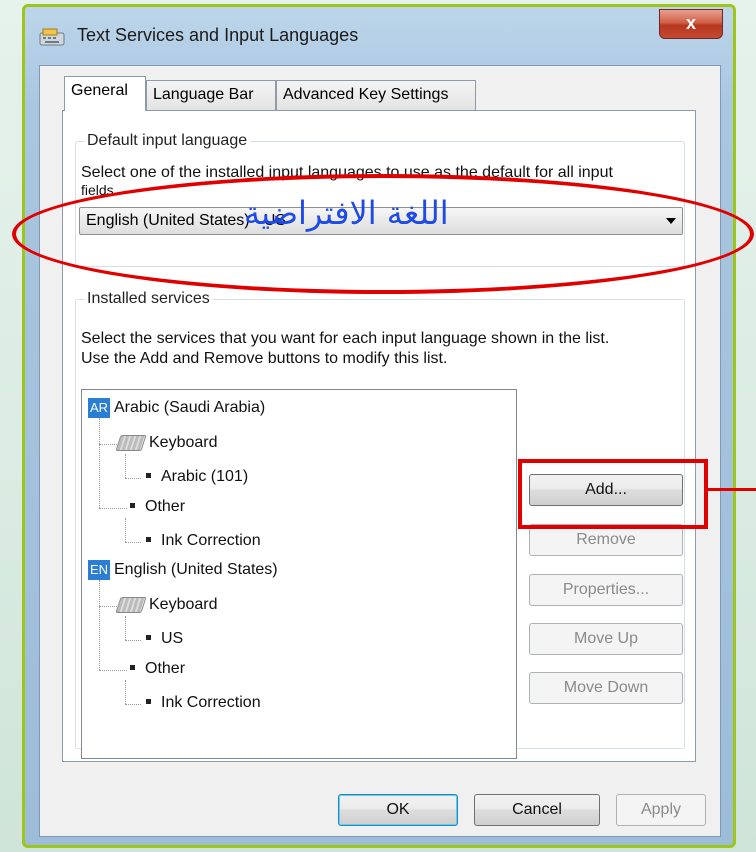 This screenshot has width=756, height=852. I want to click on annotation-pointer-line, so click(732, 489).